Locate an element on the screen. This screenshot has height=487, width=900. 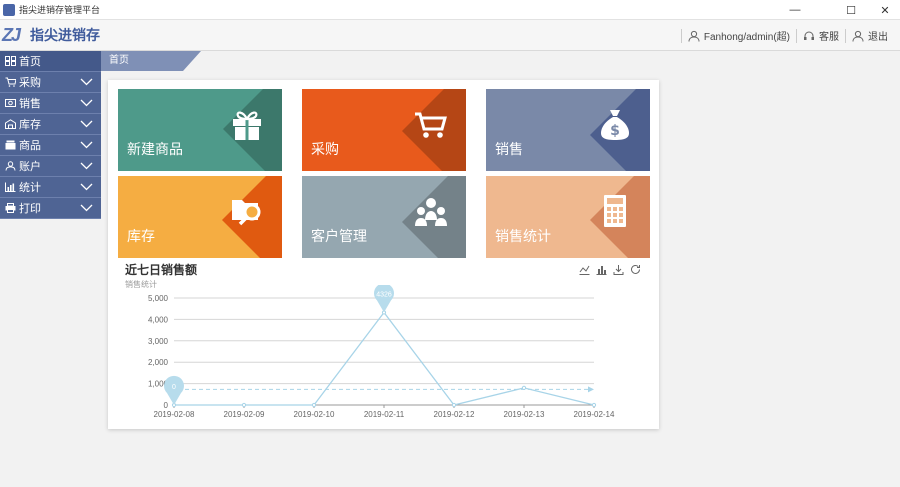
tile-label: 采购 is located at coordinates (325, 149).